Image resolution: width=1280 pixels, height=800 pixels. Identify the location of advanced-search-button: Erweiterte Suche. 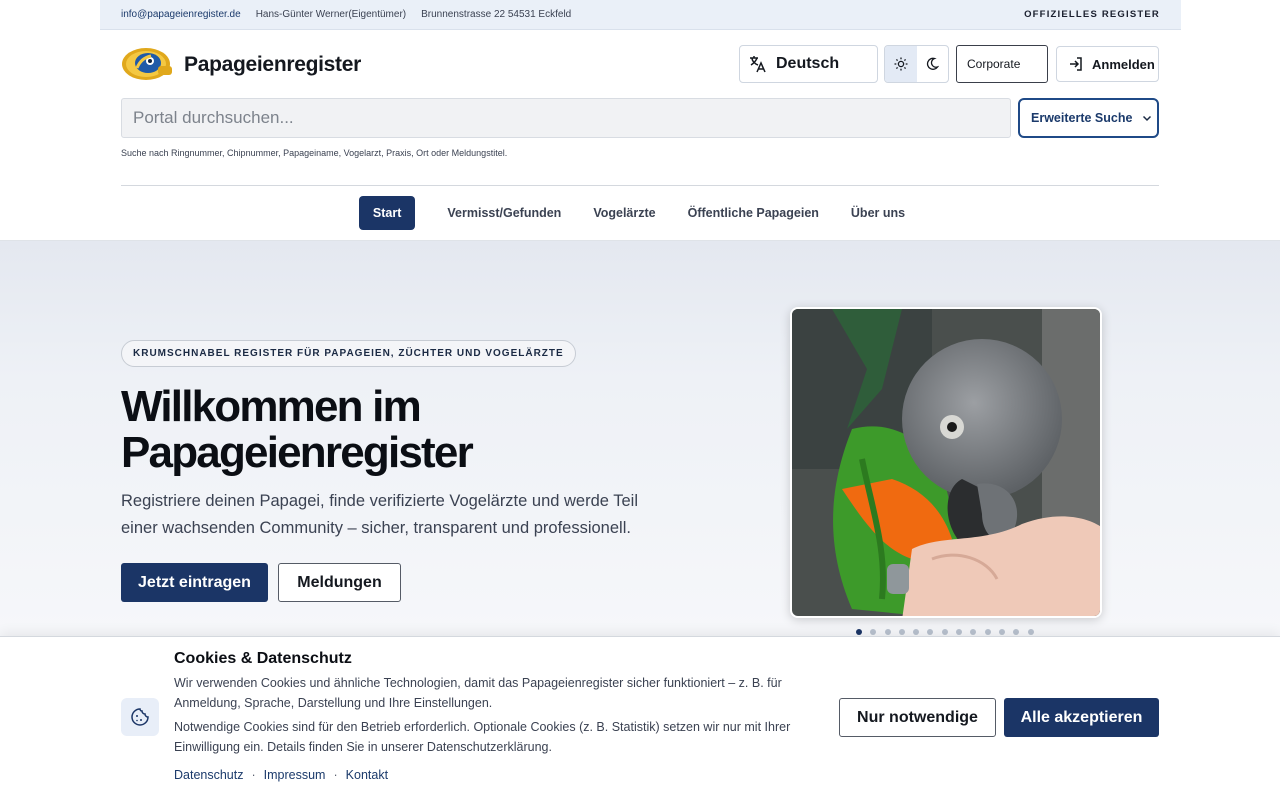
(1088, 118).